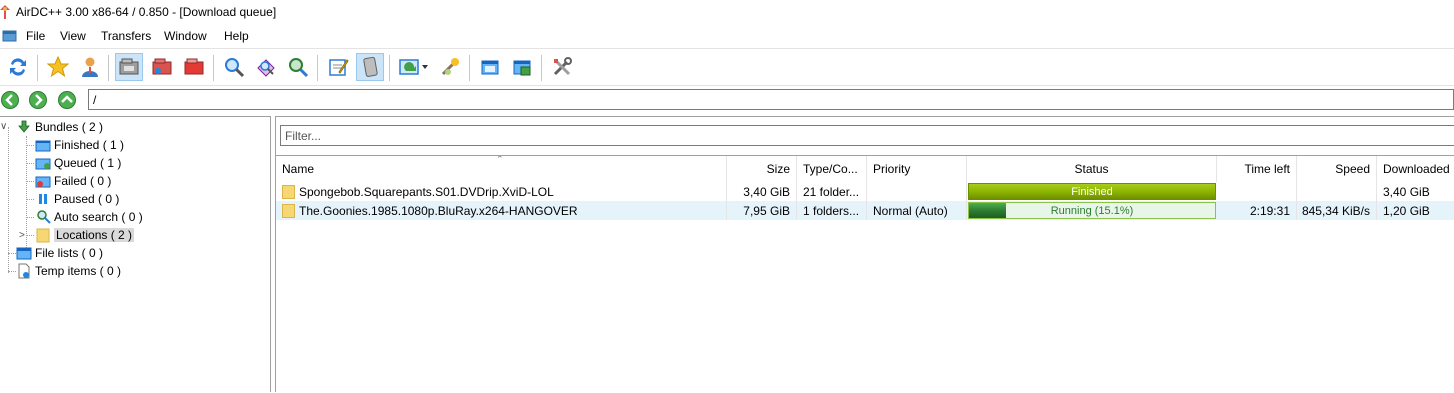 Image resolution: width=1454 pixels, height=393 pixels. I want to click on users-button, so click(90, 67).